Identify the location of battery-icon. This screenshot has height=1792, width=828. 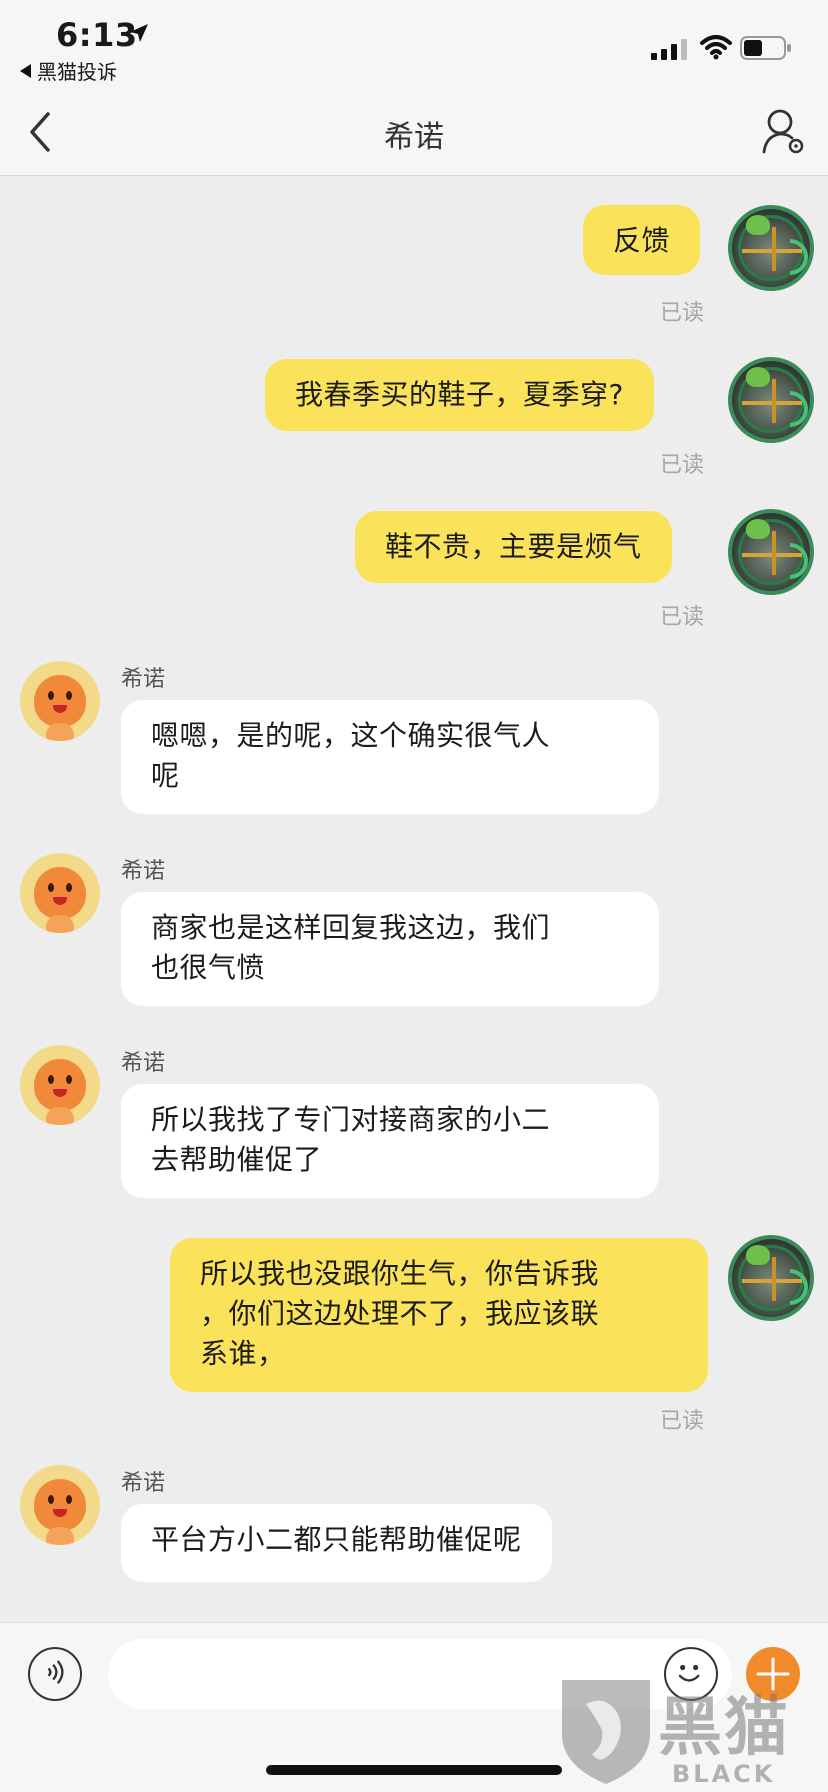
(765, 48).